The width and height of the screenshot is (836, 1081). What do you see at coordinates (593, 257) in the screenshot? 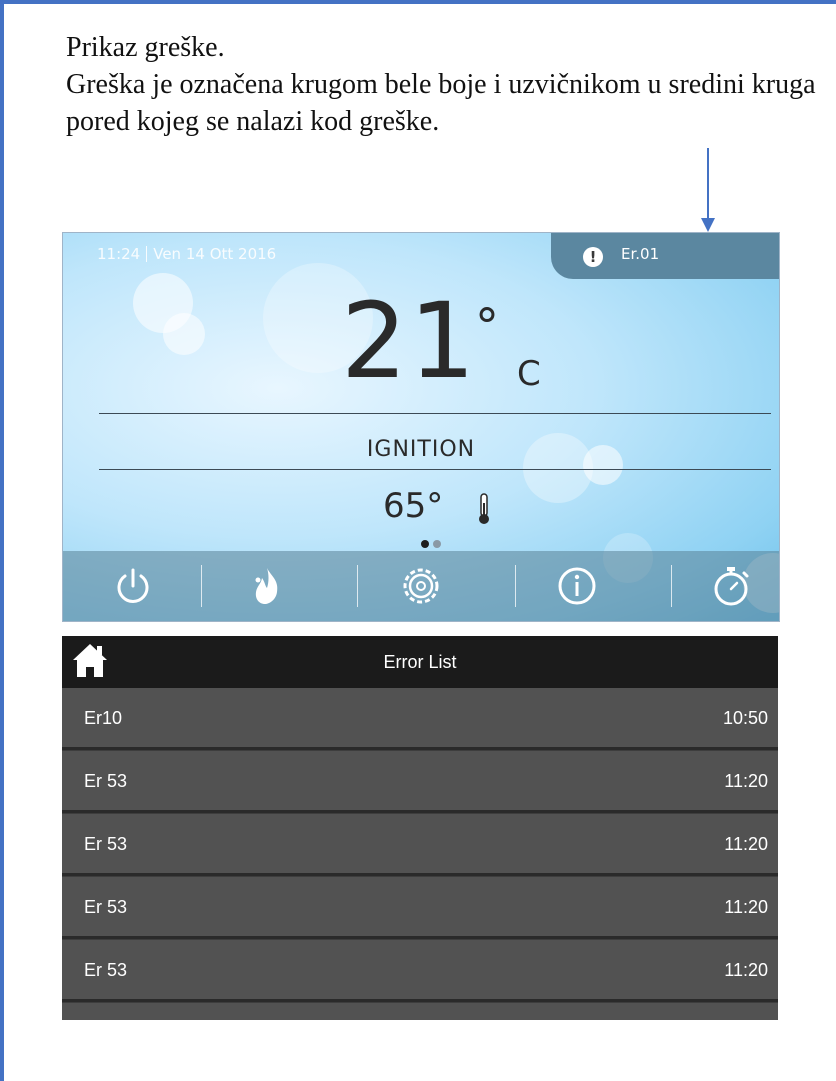
I see `error-exclamation-icon: !` at bounding box center [593, 257].